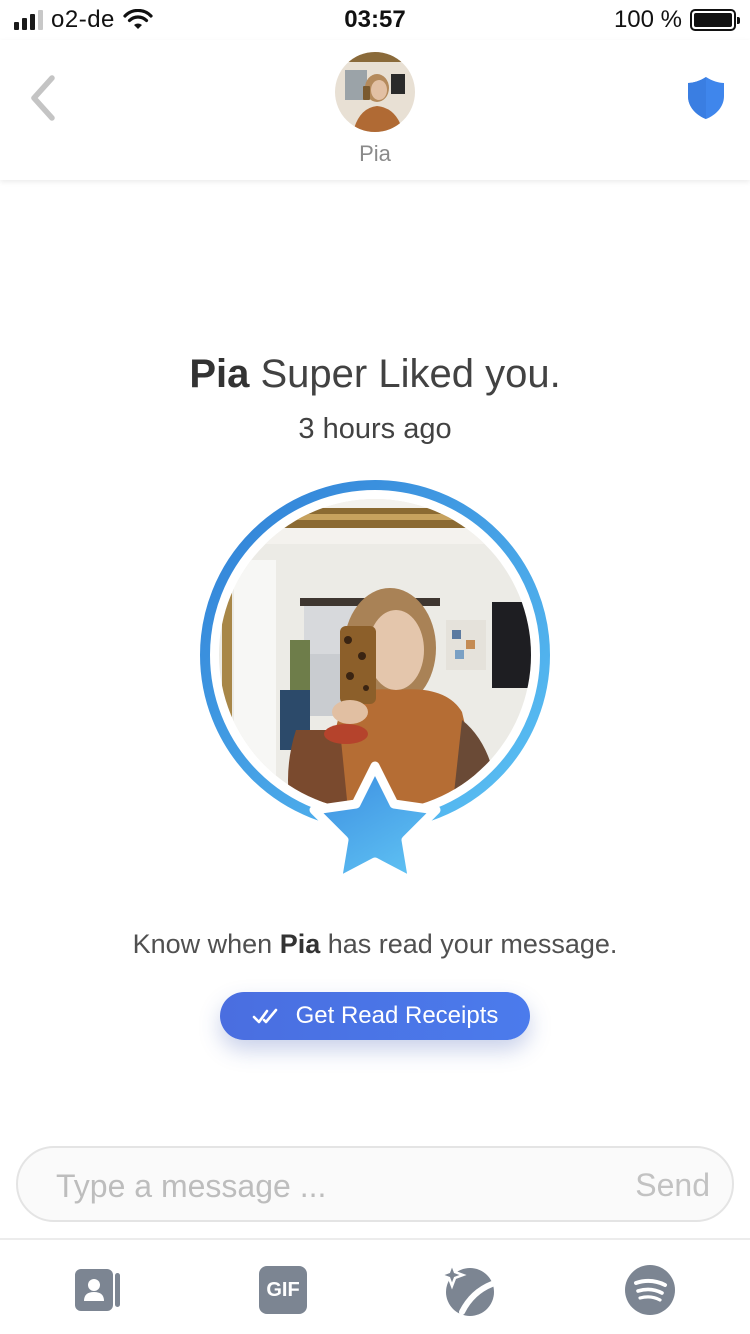  I want to click on chevron-left-icon, so click(43, 98).